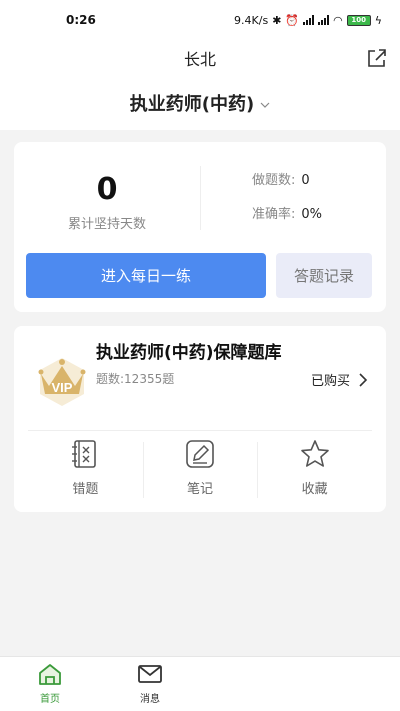 The image size is (400, 711). I want to click on nav-title: 长北, so click(199, 59).